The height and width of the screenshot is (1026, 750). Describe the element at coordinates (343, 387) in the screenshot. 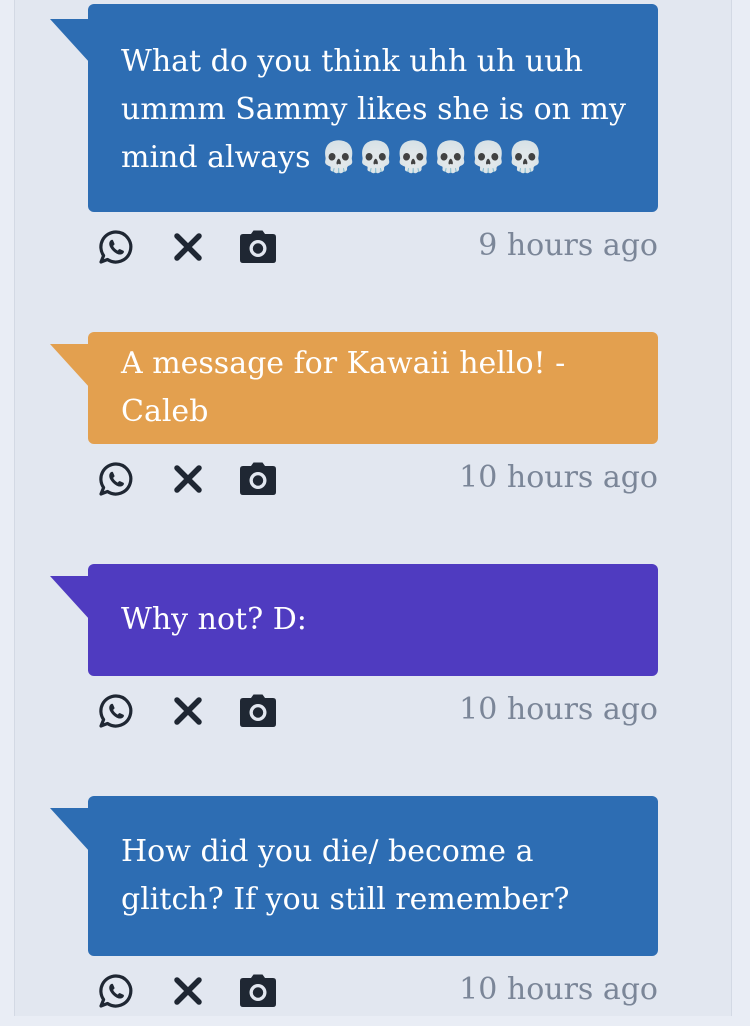

I see `message-text: A message for Kawaii hello! -Caleb` at that location.